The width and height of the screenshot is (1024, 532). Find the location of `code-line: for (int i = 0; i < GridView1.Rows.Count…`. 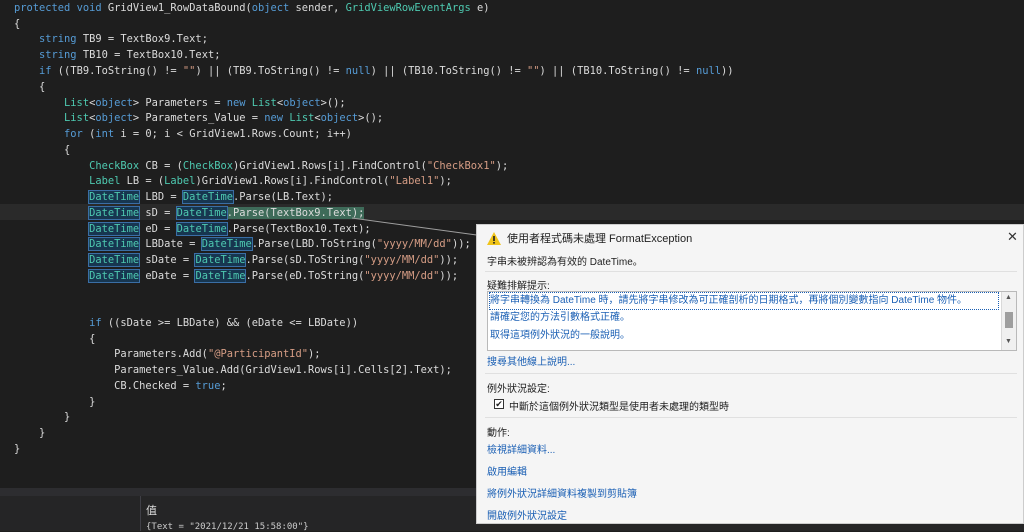

code-line: for (int i = 0; i < GridView1.Rows.Count… is located at coordinates (183, 134).